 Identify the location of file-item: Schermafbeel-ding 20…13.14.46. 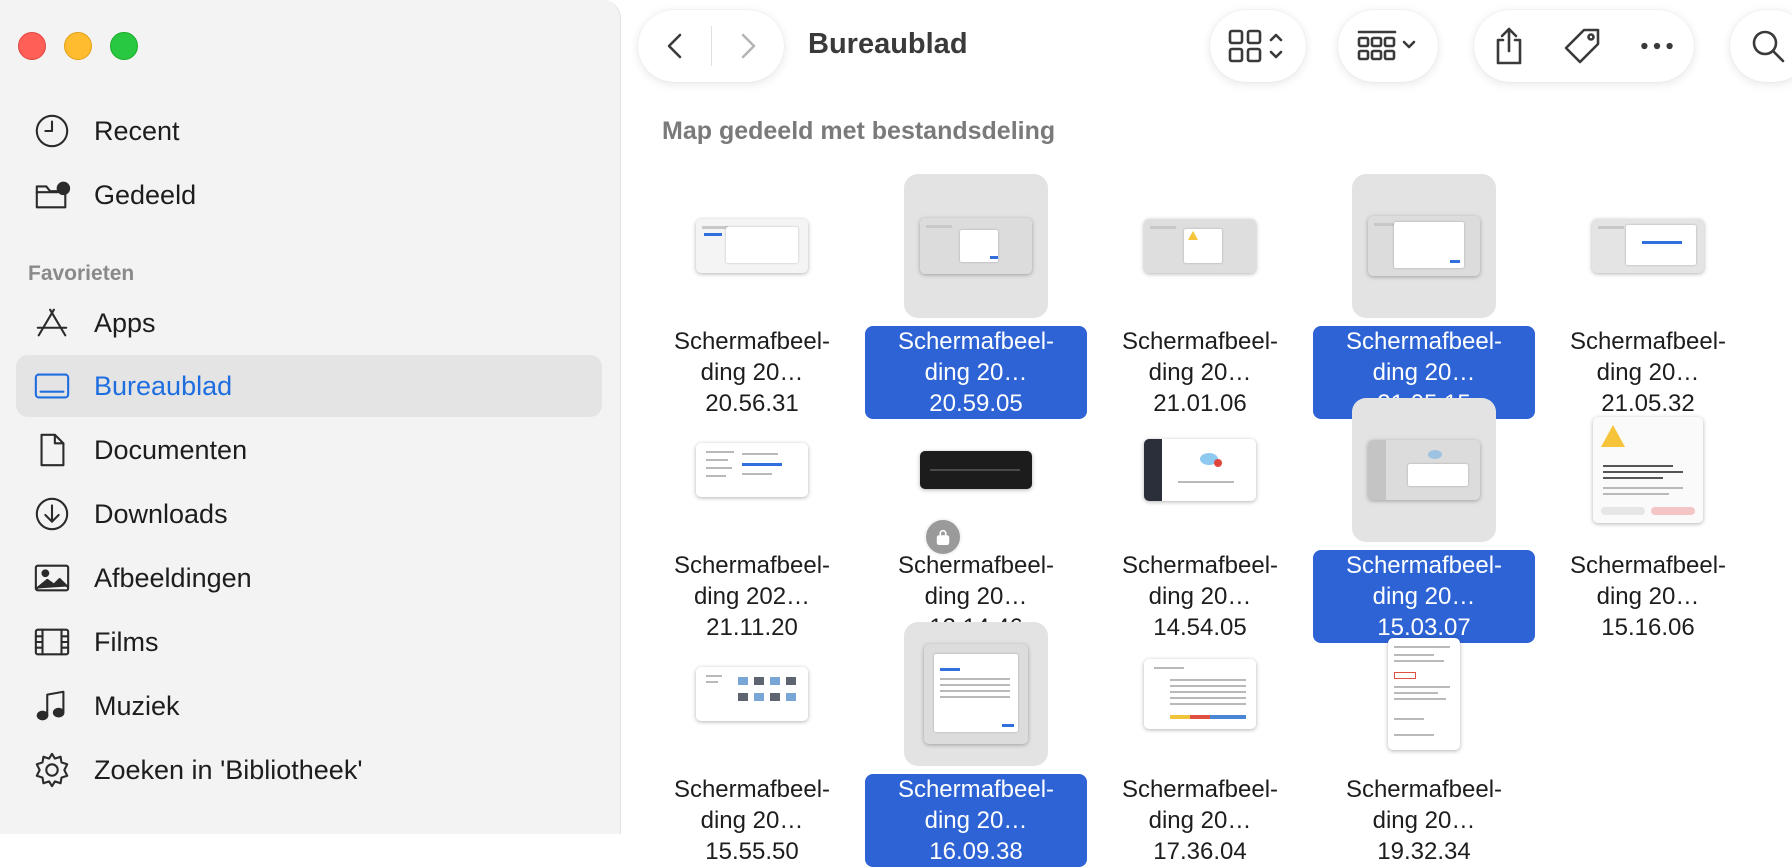
(976, 519).